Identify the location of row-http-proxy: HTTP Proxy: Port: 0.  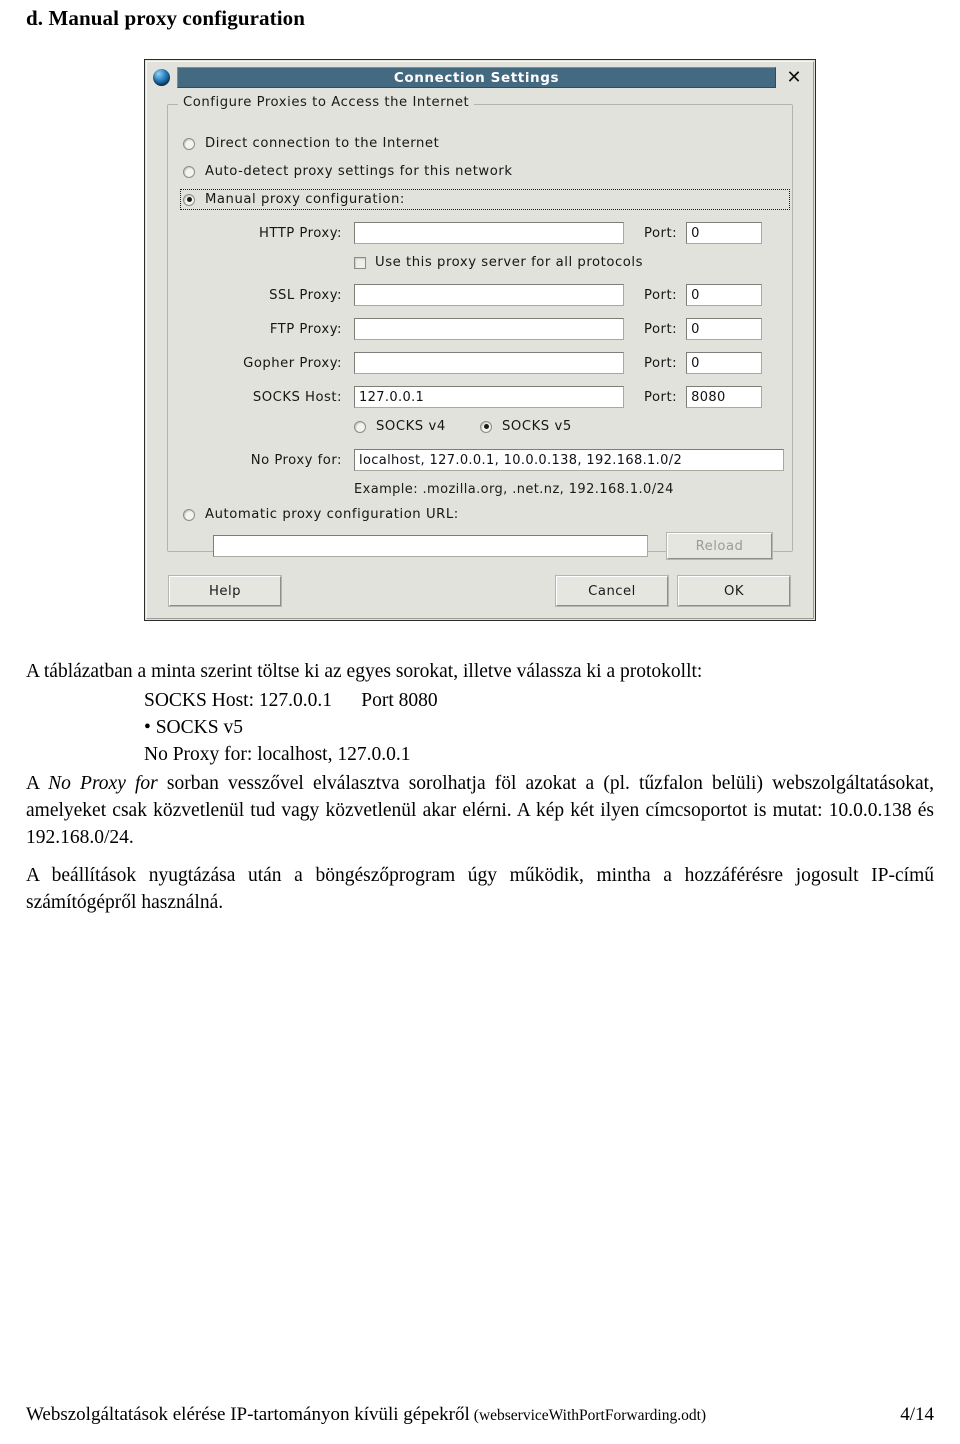
(487, 233).